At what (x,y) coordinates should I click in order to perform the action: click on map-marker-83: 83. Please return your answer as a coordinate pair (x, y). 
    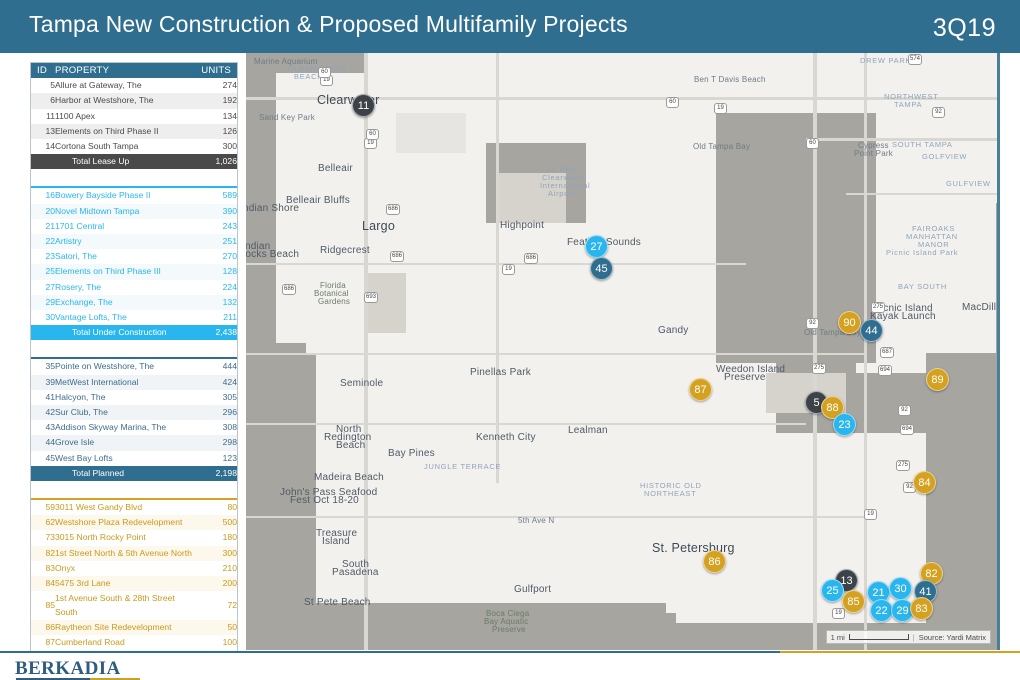
    Looking at the image, I should click on (921, 608).